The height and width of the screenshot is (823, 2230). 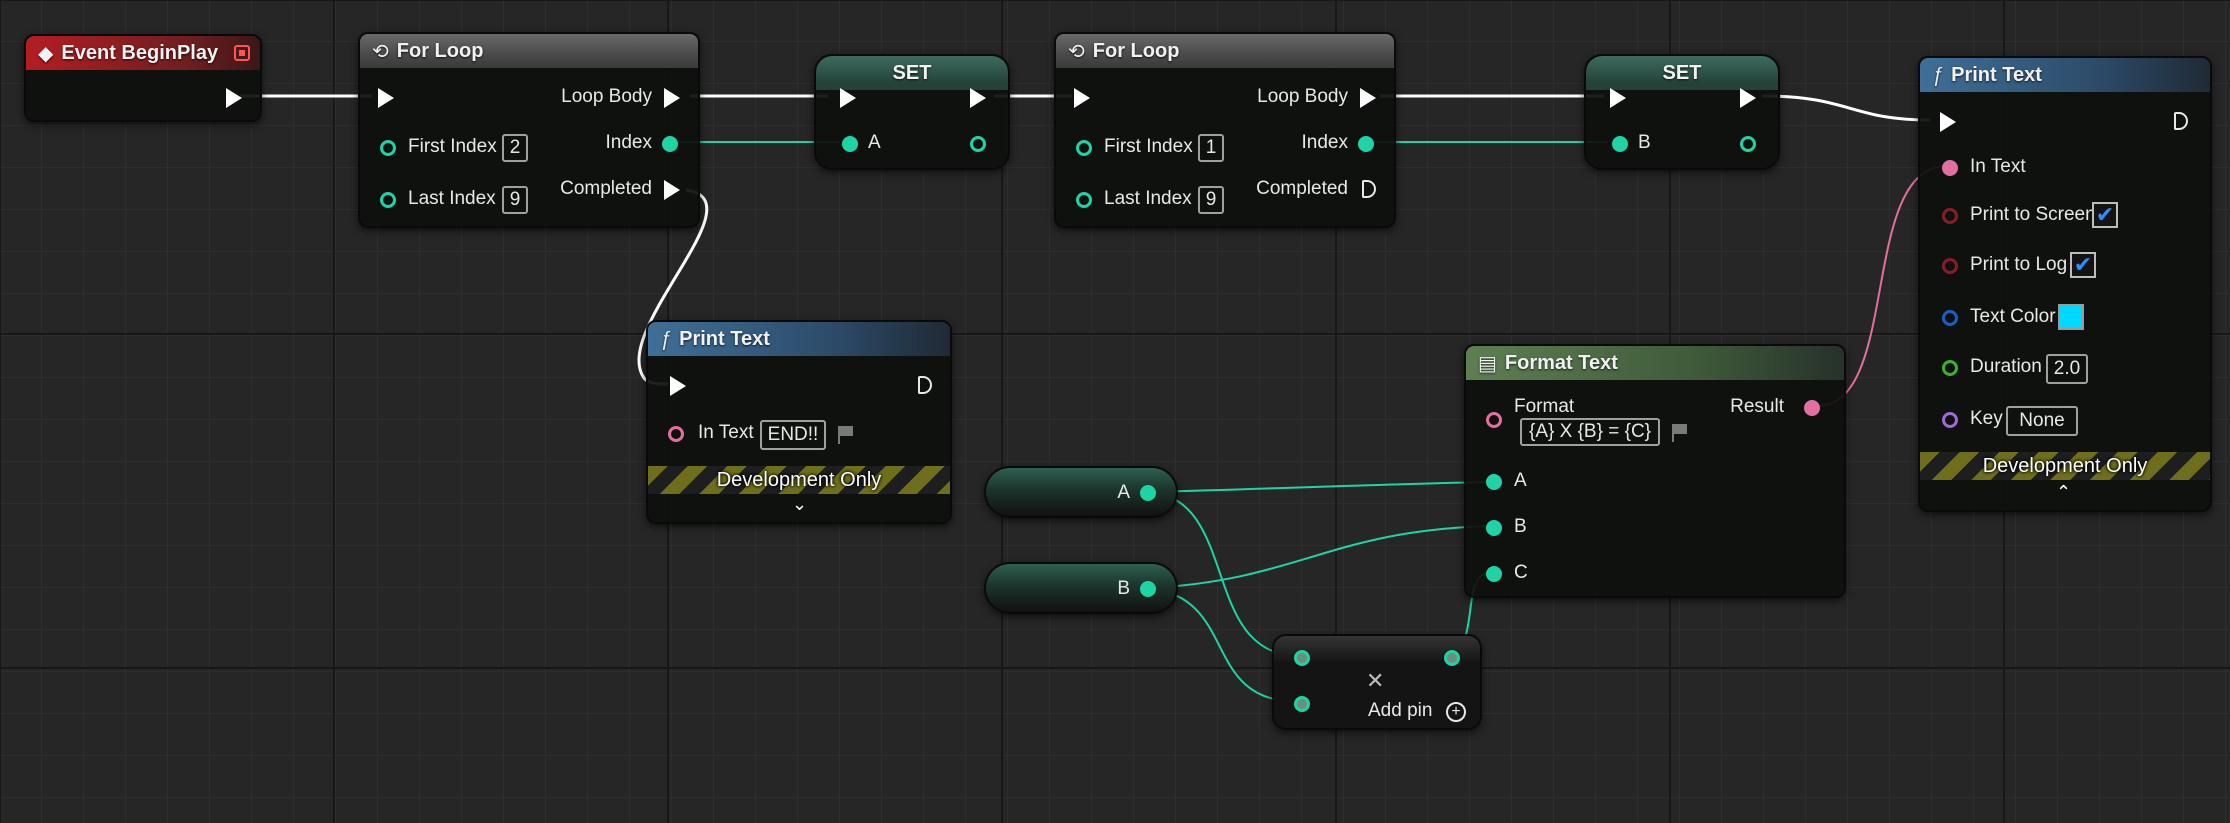 I want to click on variable-label: A, so click(x=874, y=142).